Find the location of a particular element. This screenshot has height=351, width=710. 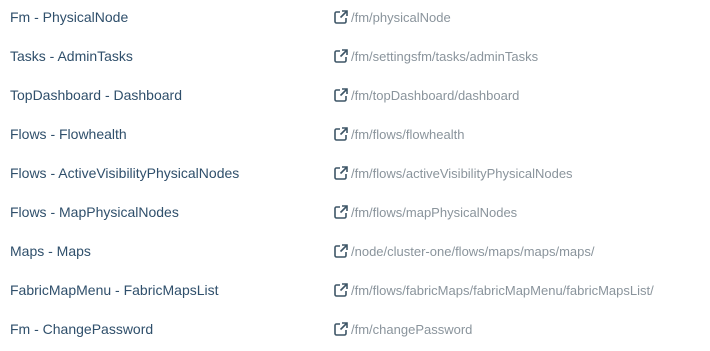

route-path: /fm/changePassword is located at coordinates (412, 329).